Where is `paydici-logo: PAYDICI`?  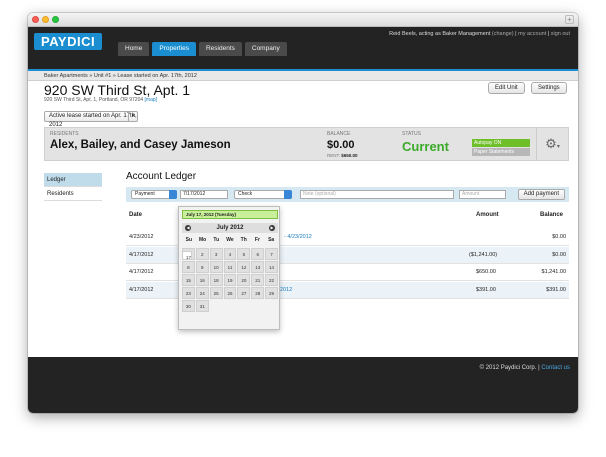 paydici-logo: PAYDICI is located at coordinates (68, 41).